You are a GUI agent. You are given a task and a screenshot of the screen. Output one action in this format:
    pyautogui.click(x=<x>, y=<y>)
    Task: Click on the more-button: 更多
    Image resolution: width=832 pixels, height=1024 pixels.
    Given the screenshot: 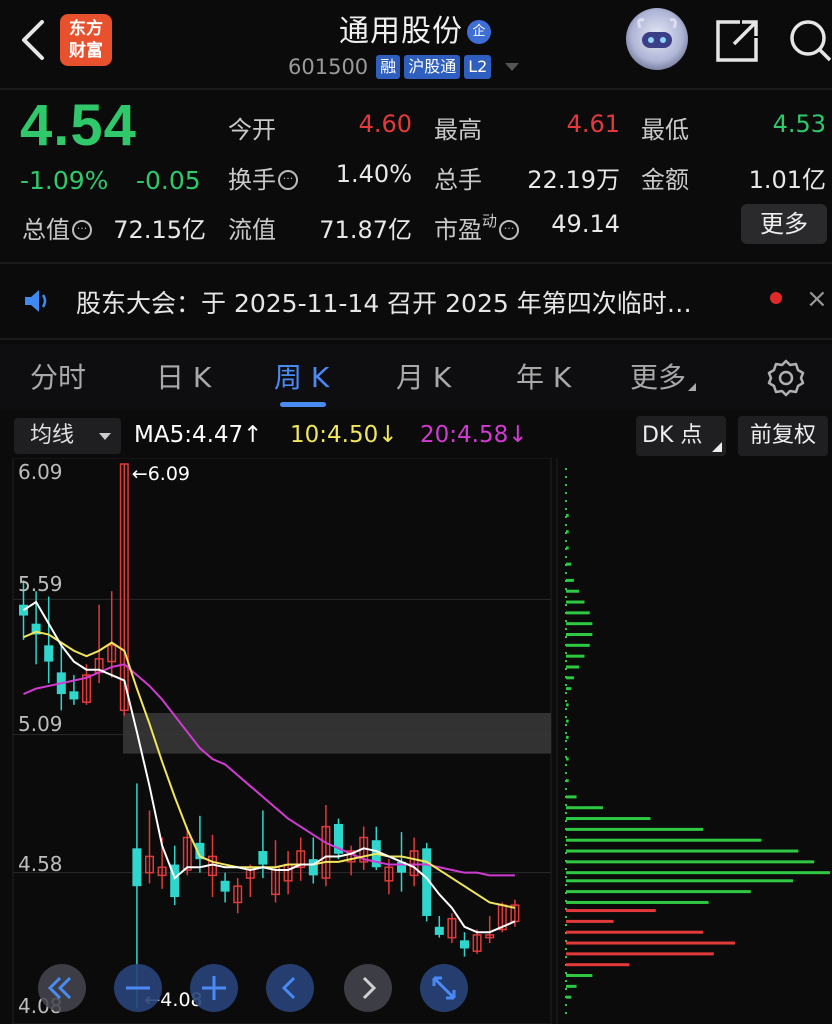 What is the action you would take?
    pyautogui.click(x=784, y=224)
    